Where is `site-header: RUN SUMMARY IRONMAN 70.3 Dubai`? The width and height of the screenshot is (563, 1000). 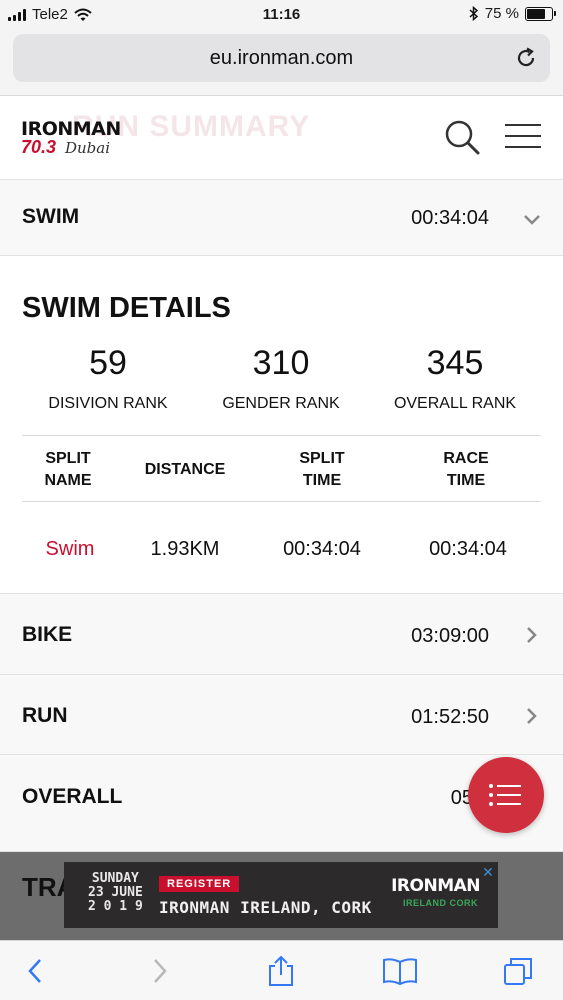
site-header: RUN SUMMARY IRONMAN 70.3 Dubai is located at coordinates (281, 138).